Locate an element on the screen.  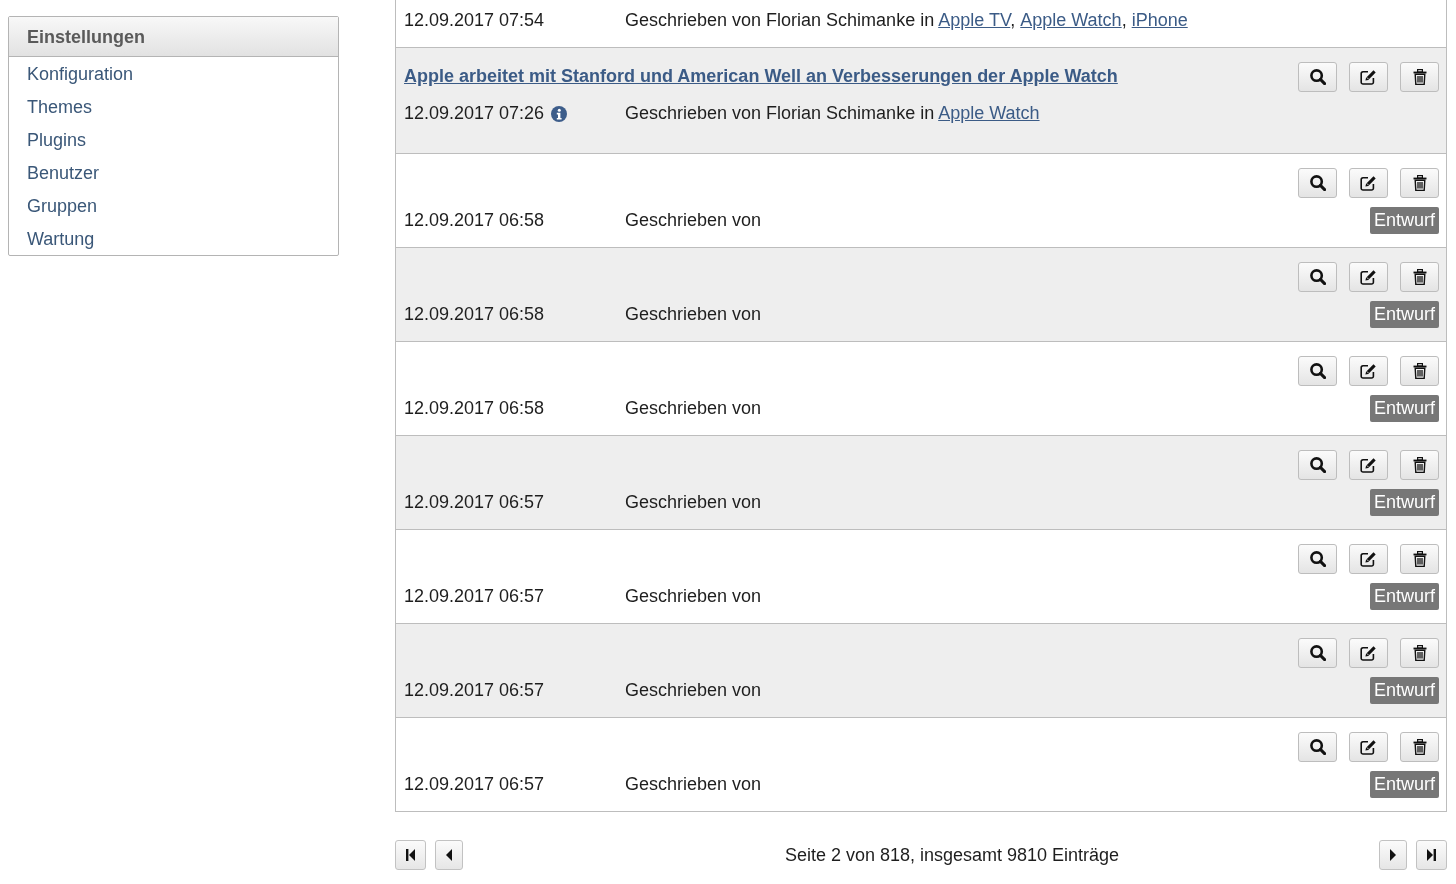
sidebar-item: Konfiguration is located at coordinates (71, 73).